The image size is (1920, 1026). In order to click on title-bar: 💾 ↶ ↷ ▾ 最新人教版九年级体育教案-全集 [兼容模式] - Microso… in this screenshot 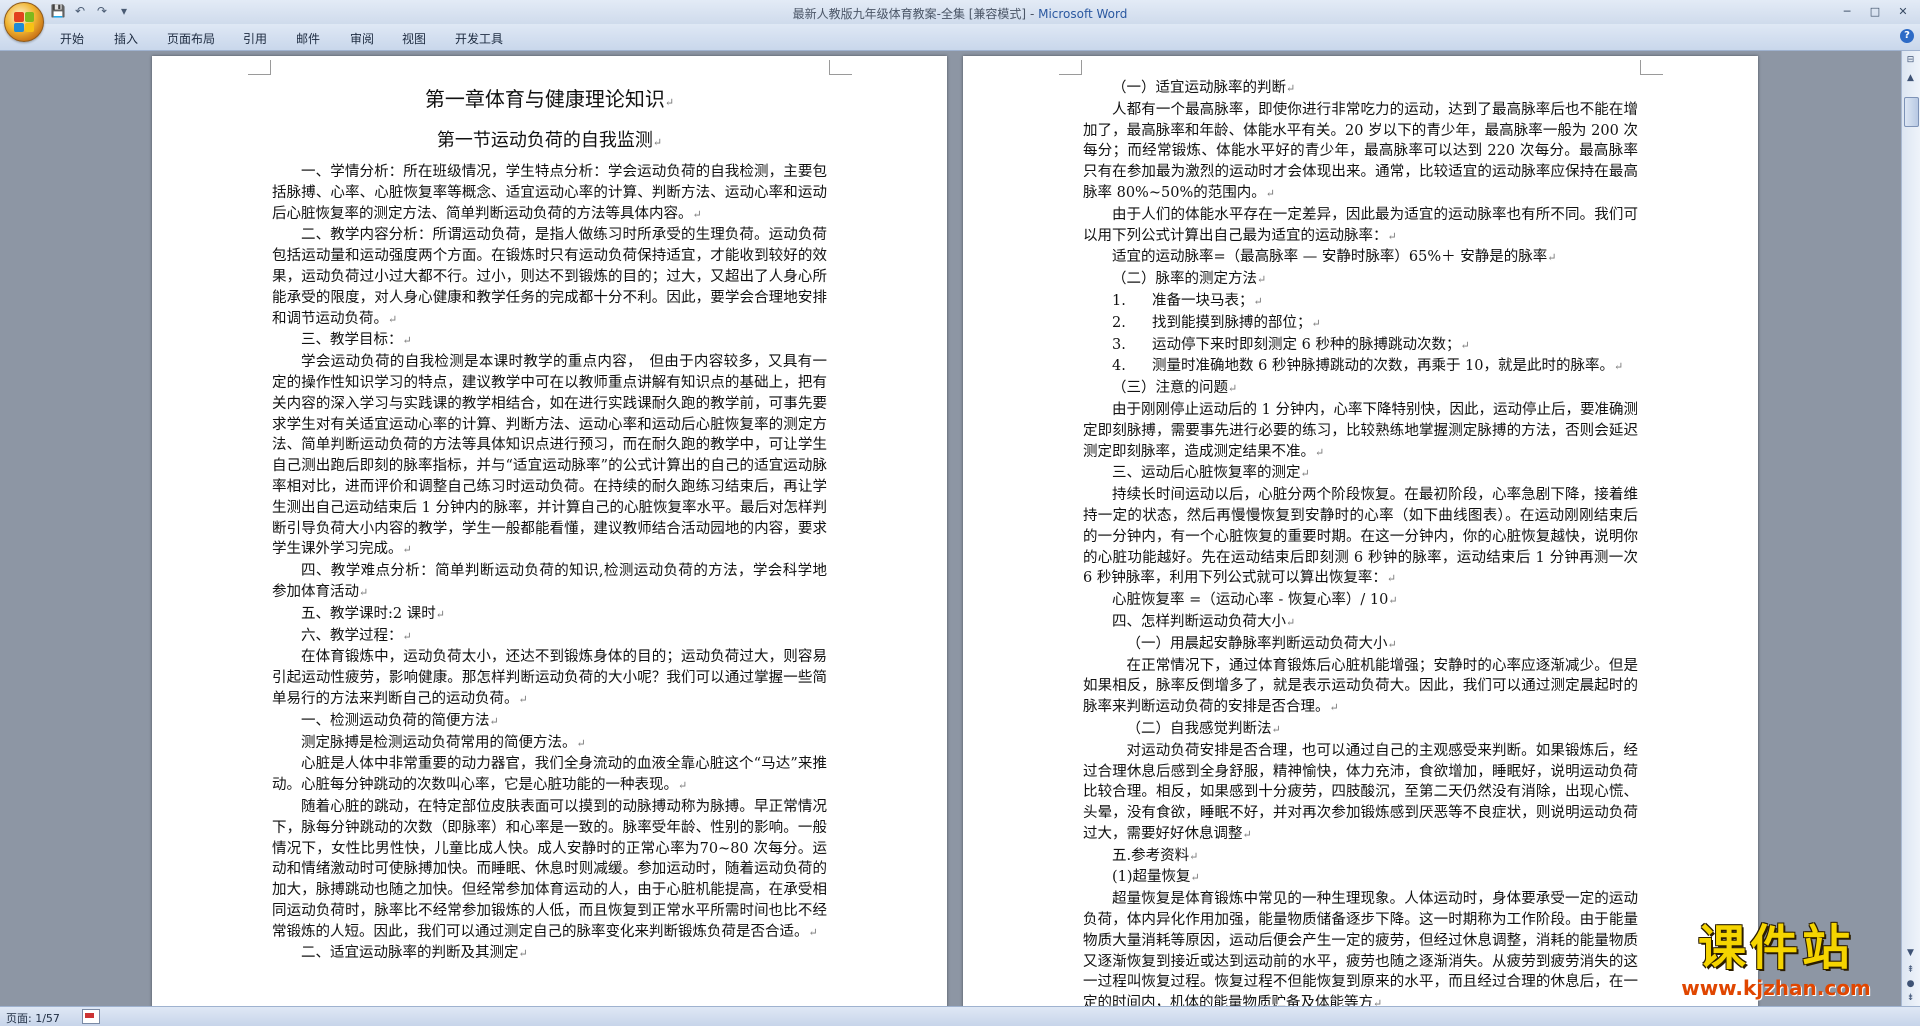, I will do `click(960, 21)`.